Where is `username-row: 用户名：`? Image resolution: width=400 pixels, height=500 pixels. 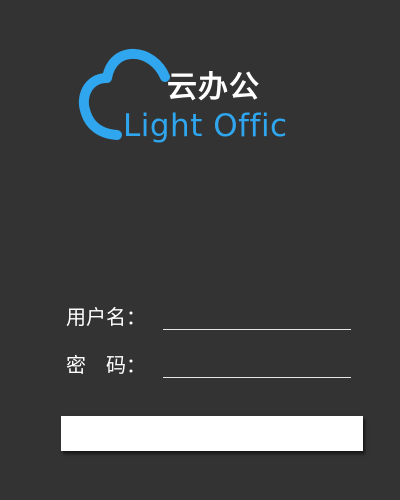 username-row: 用户名： is located at coordinates (209, 317).